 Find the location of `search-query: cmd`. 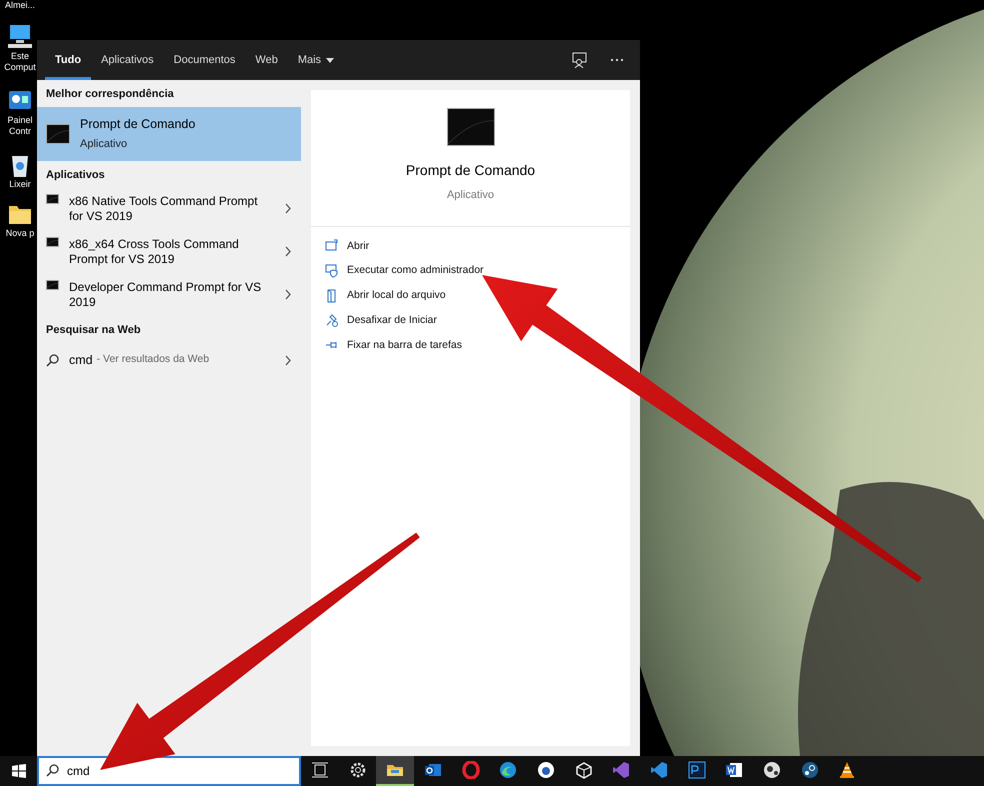

search-query: cmd is located at coordinates (81, 360).